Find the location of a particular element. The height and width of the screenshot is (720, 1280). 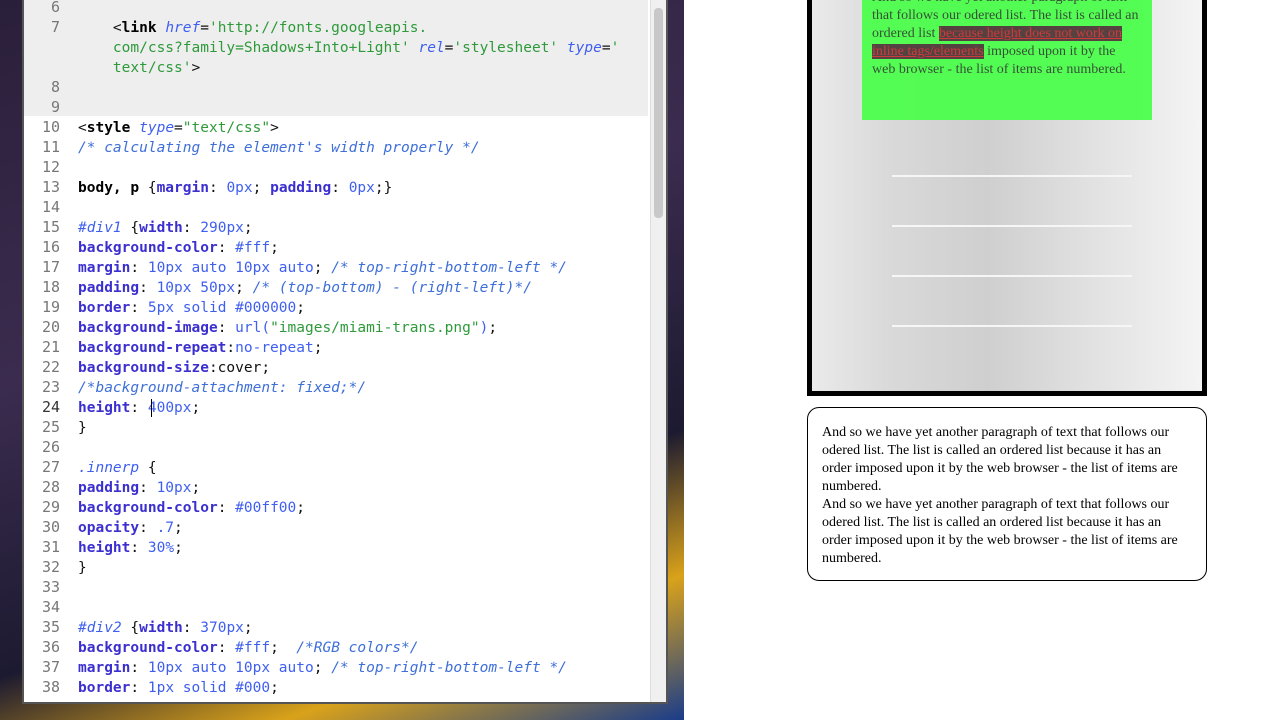

code-token: url( is located at coordinates (253, 328).